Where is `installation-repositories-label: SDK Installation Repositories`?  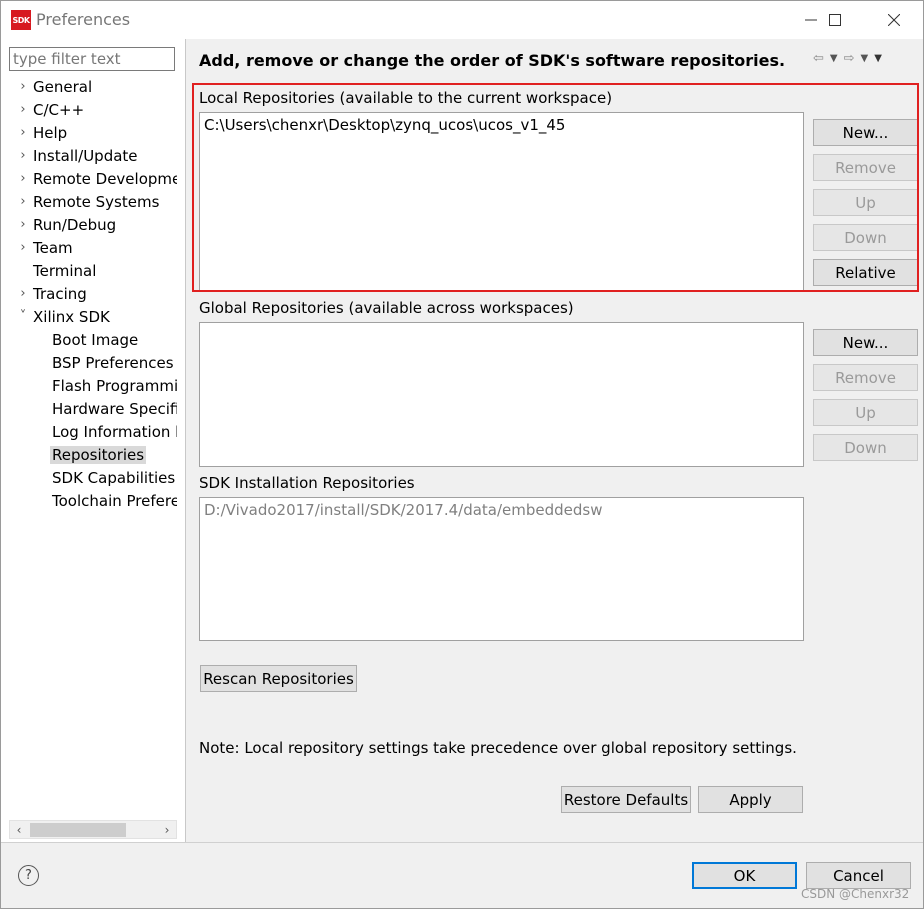 installation-repositories-label: SDK Installation Repositories is located at coordinates (307, 483).